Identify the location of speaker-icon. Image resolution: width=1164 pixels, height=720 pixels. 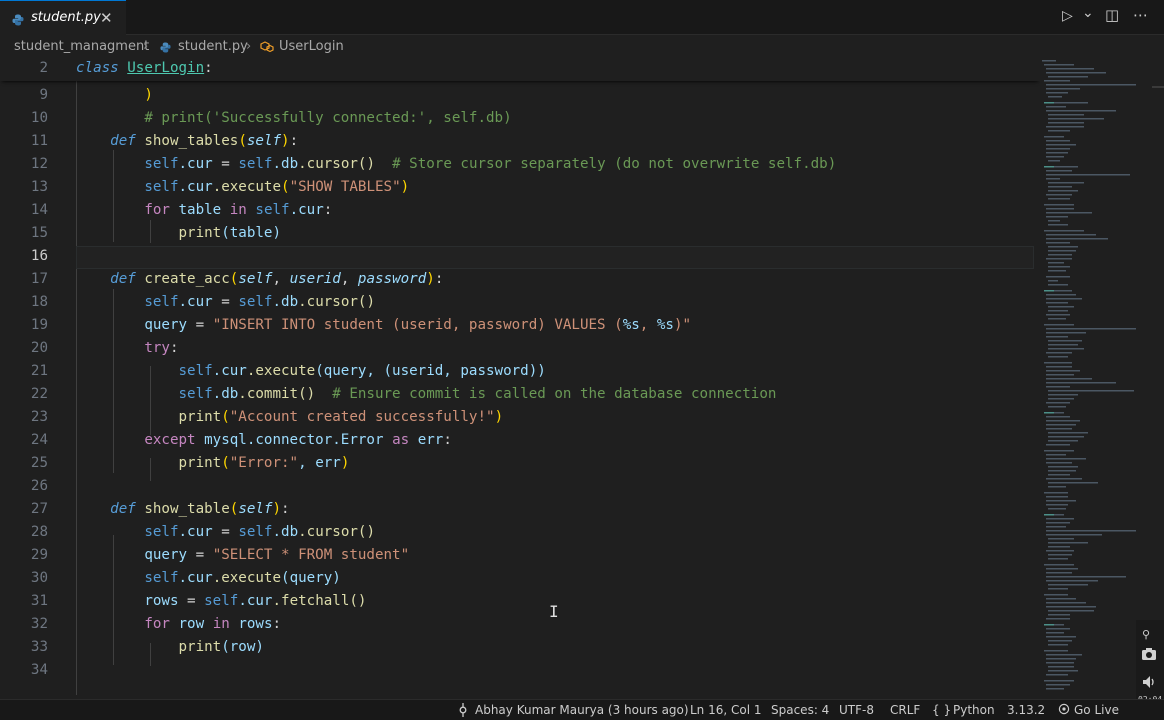
(1149, 683).